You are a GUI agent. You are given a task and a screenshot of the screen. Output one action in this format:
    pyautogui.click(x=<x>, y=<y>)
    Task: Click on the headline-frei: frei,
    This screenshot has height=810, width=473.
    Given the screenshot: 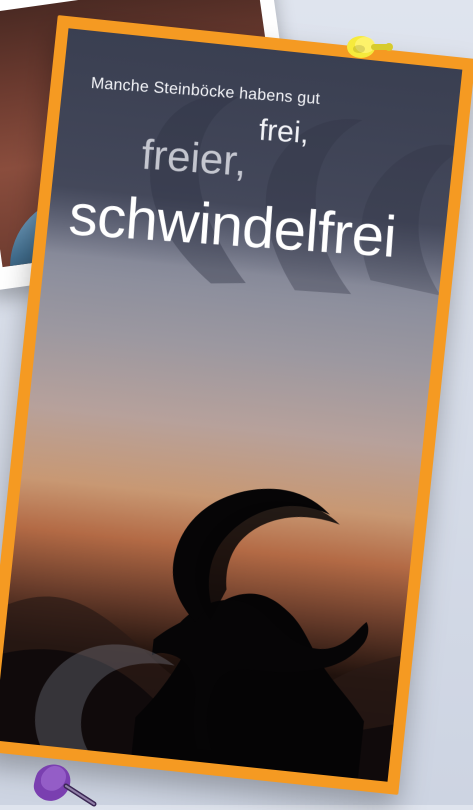 What is the action you would take?
    pyautogui.click(x=283, y=132)
    